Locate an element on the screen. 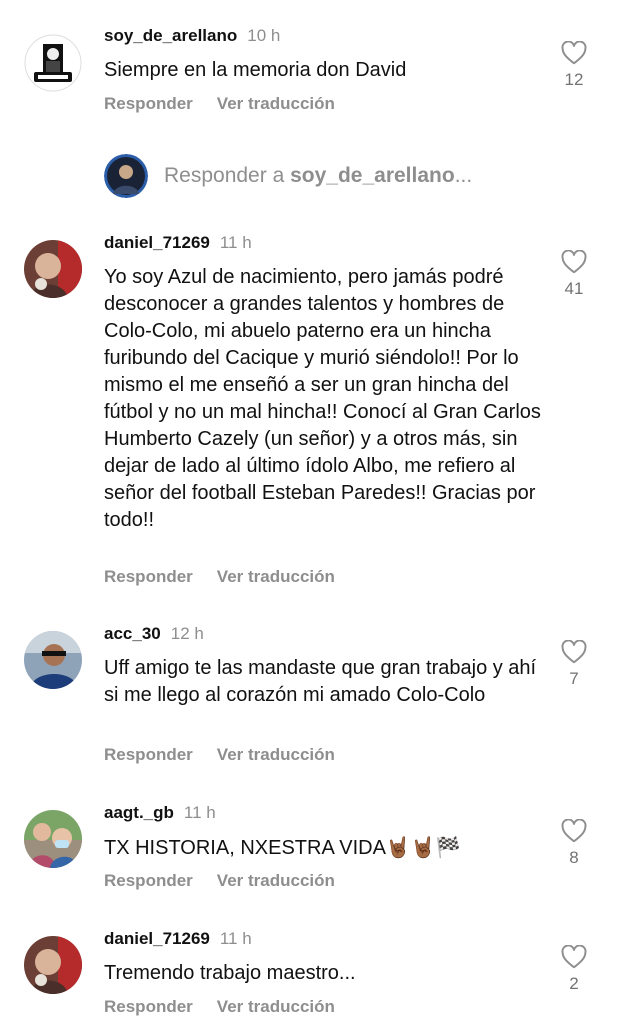  own-avatar is located at coordinates (126, 176).